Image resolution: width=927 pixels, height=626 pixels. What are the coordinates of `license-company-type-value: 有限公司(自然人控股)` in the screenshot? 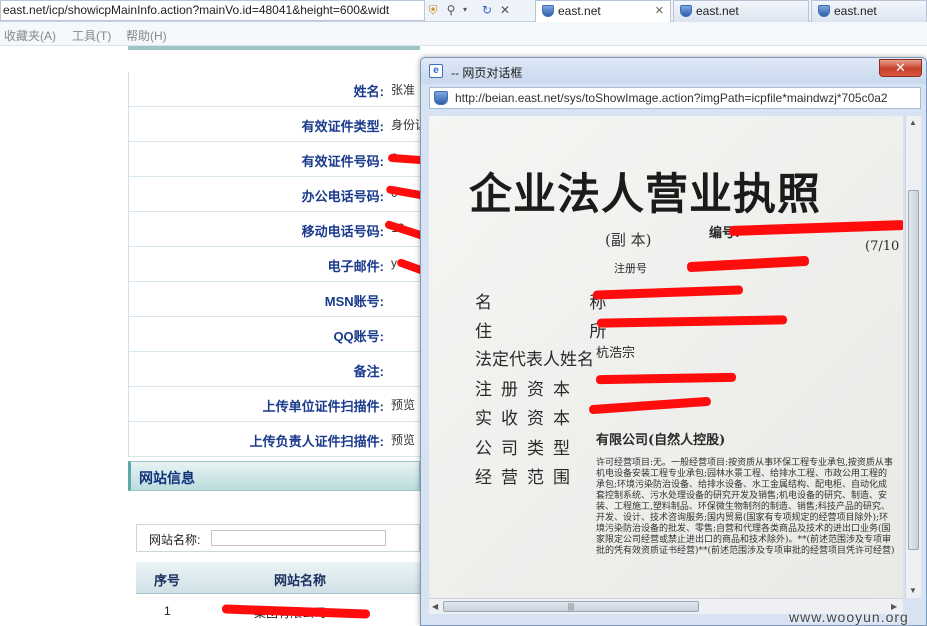 It's located at (661, 440).